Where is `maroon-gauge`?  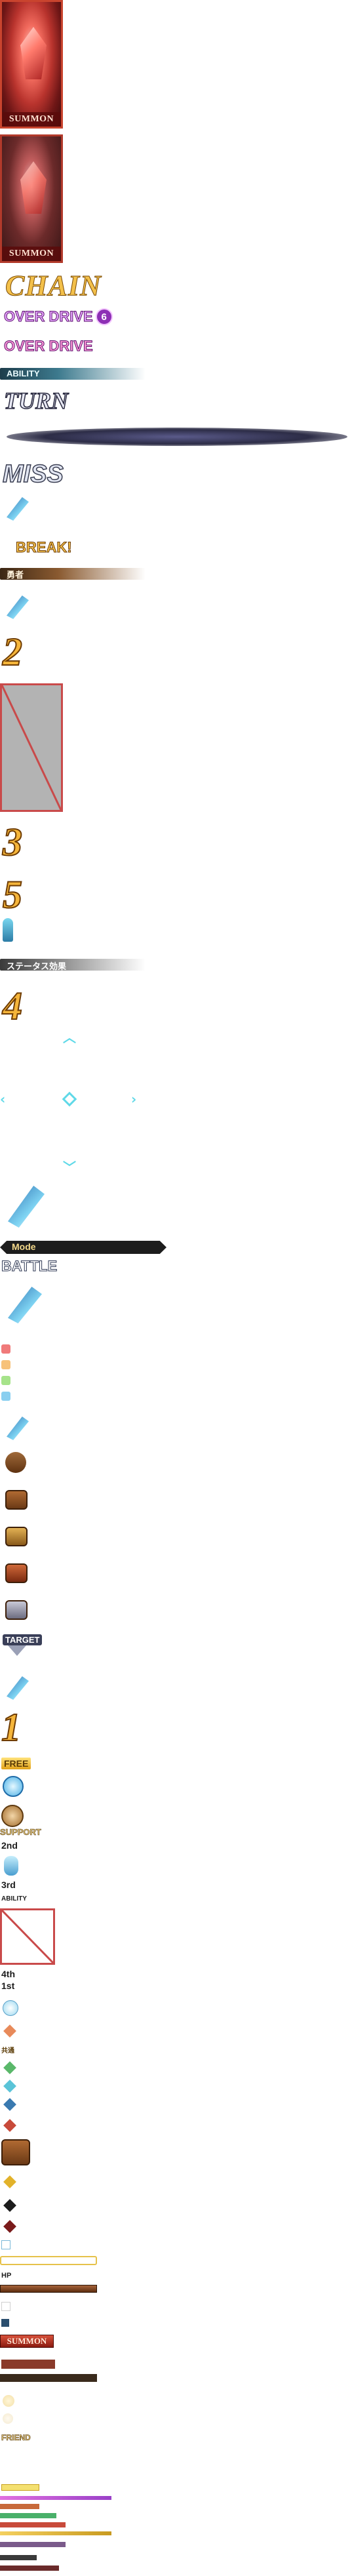
maroon-gauge is located at coordinates (30, 2568).